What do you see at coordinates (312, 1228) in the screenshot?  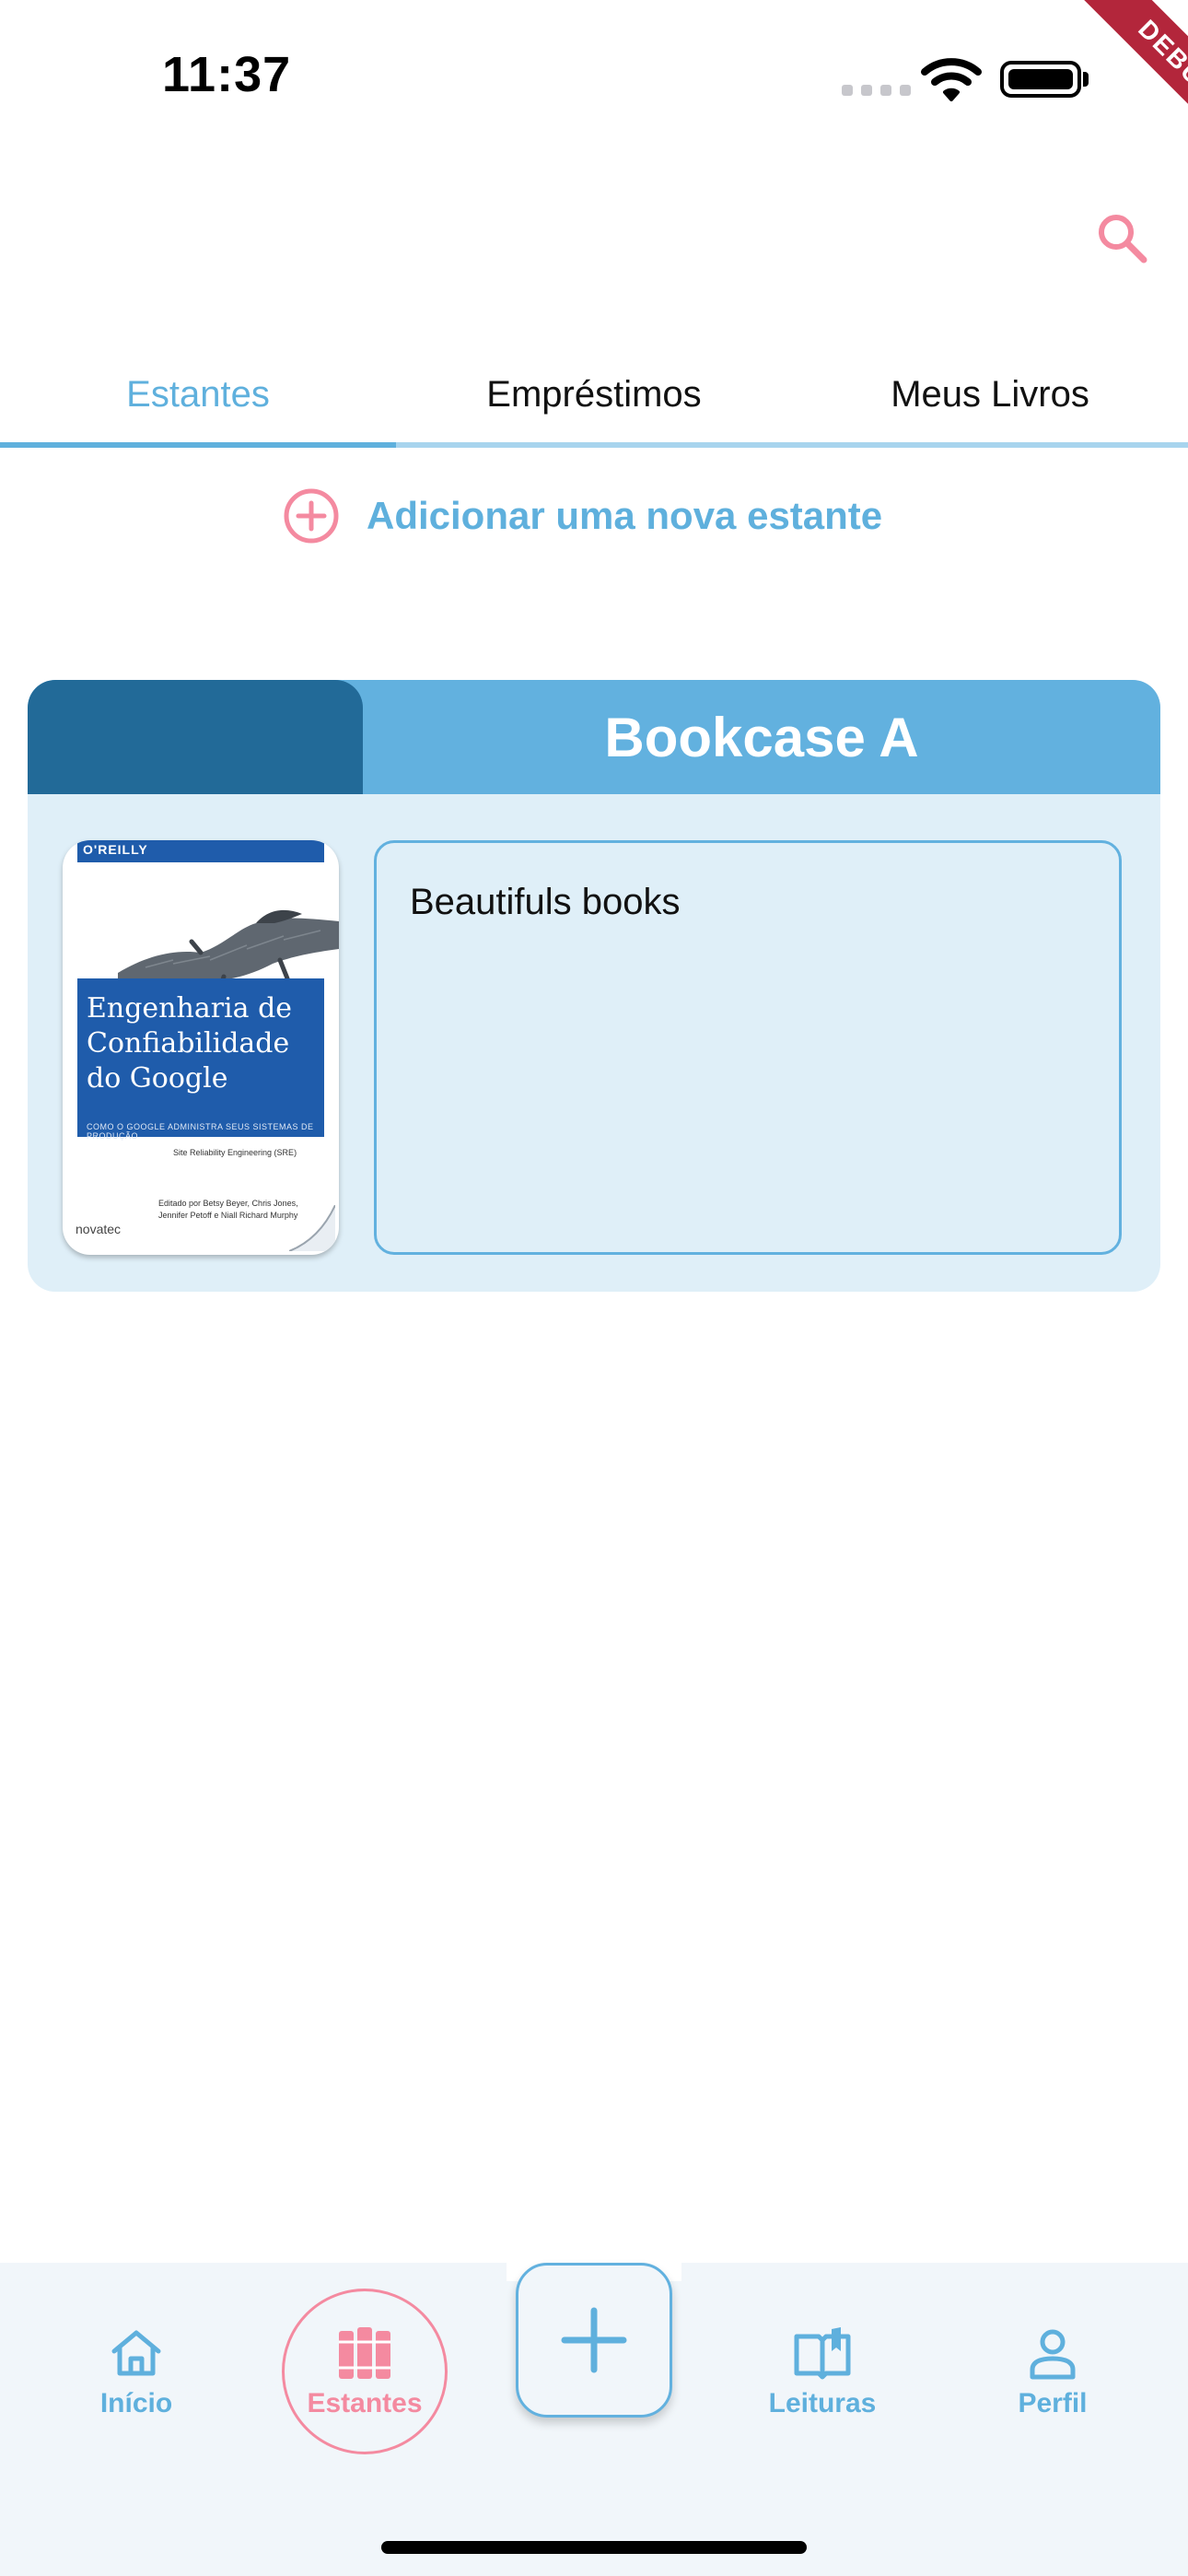 I see `page-curl-icon` at bounding box center [312, 1228].